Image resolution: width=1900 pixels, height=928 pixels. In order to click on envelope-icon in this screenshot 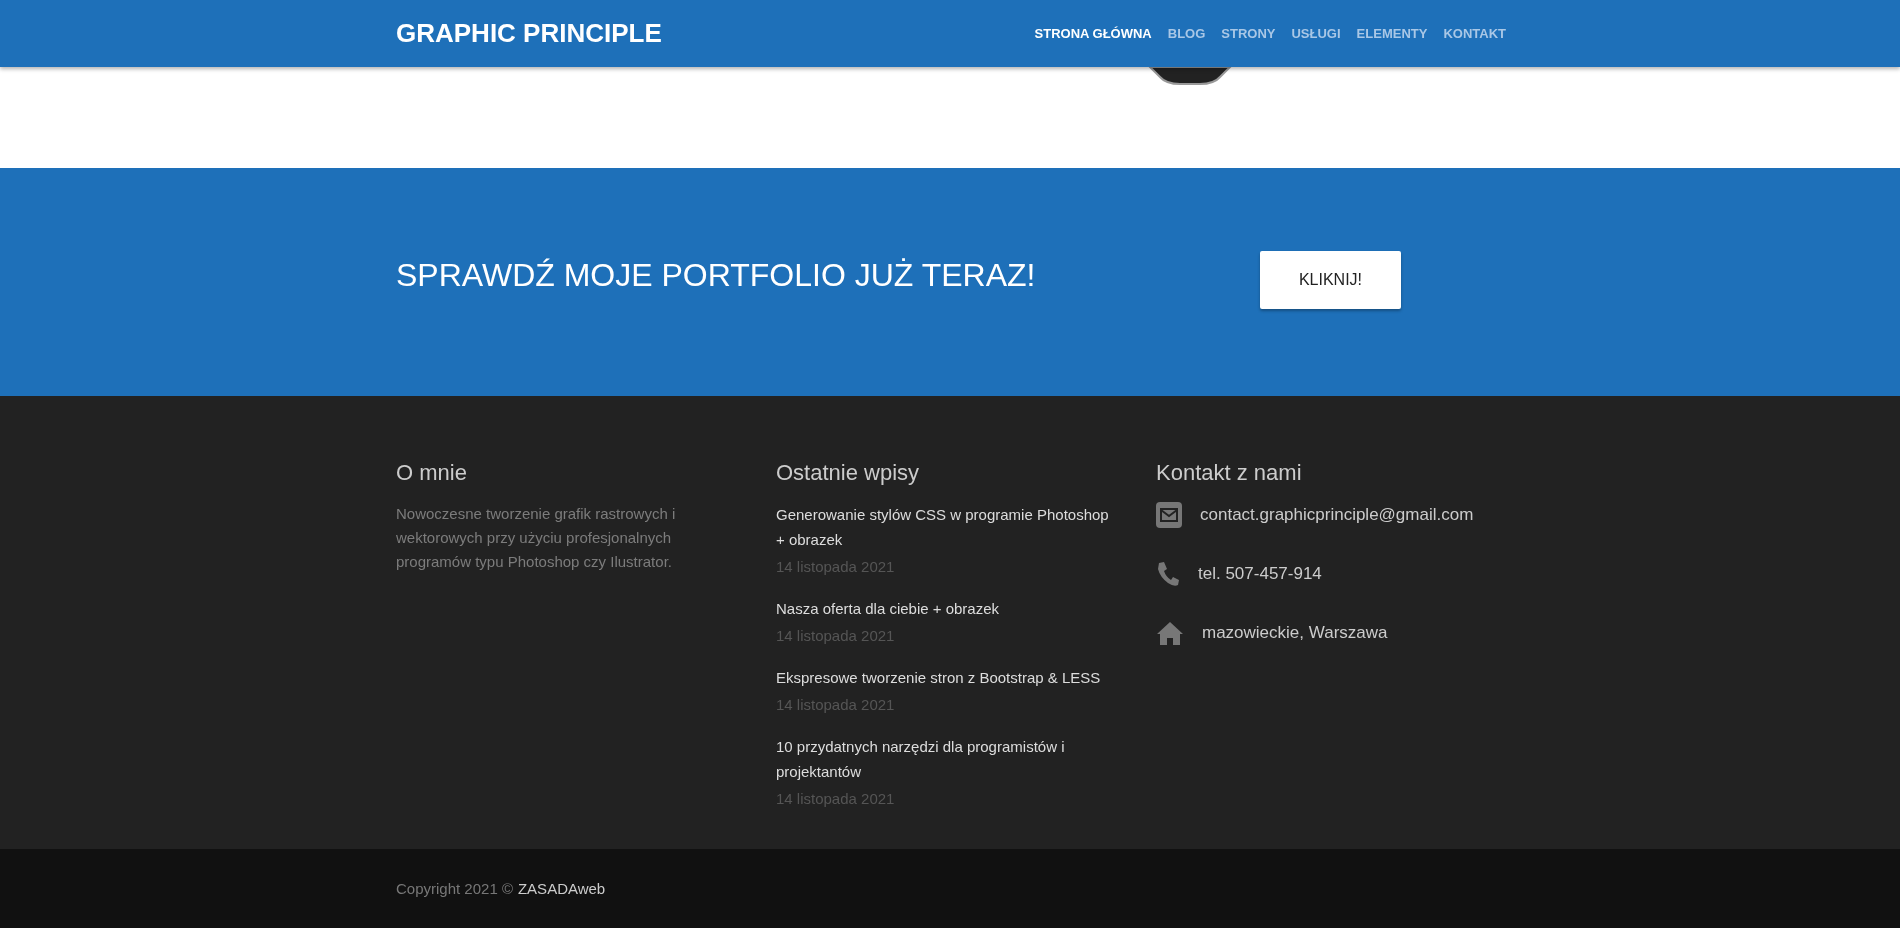, I will do `click(1169, 515)`.